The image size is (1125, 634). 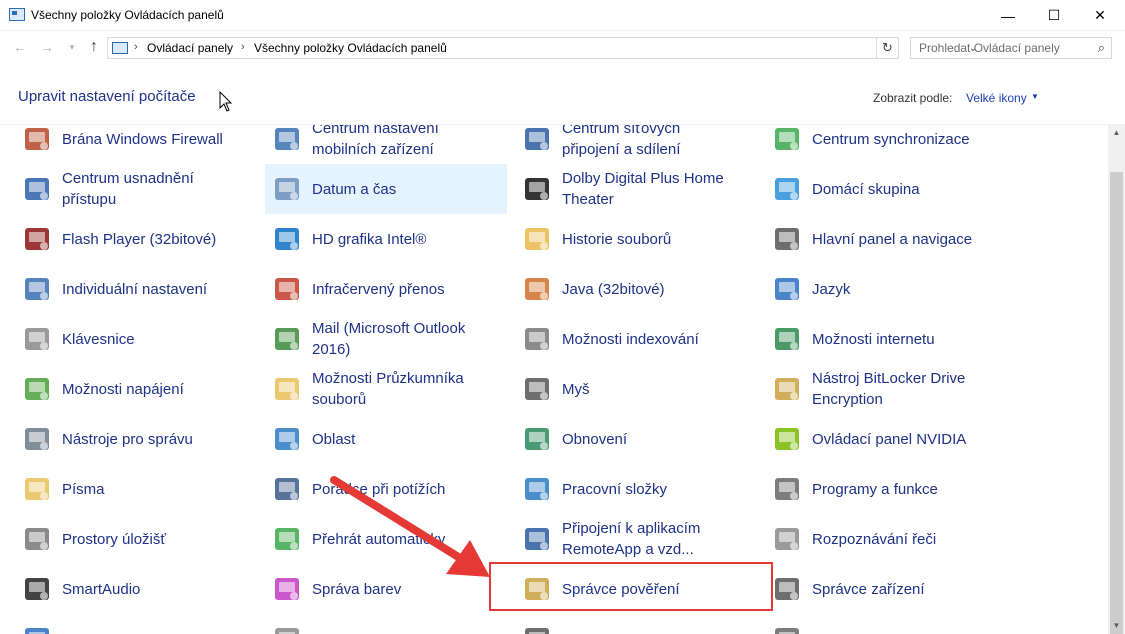 What do you see at coordinates (287, 439) in the screenshot?
I see `region-icon` at bounding box center [287, 439].